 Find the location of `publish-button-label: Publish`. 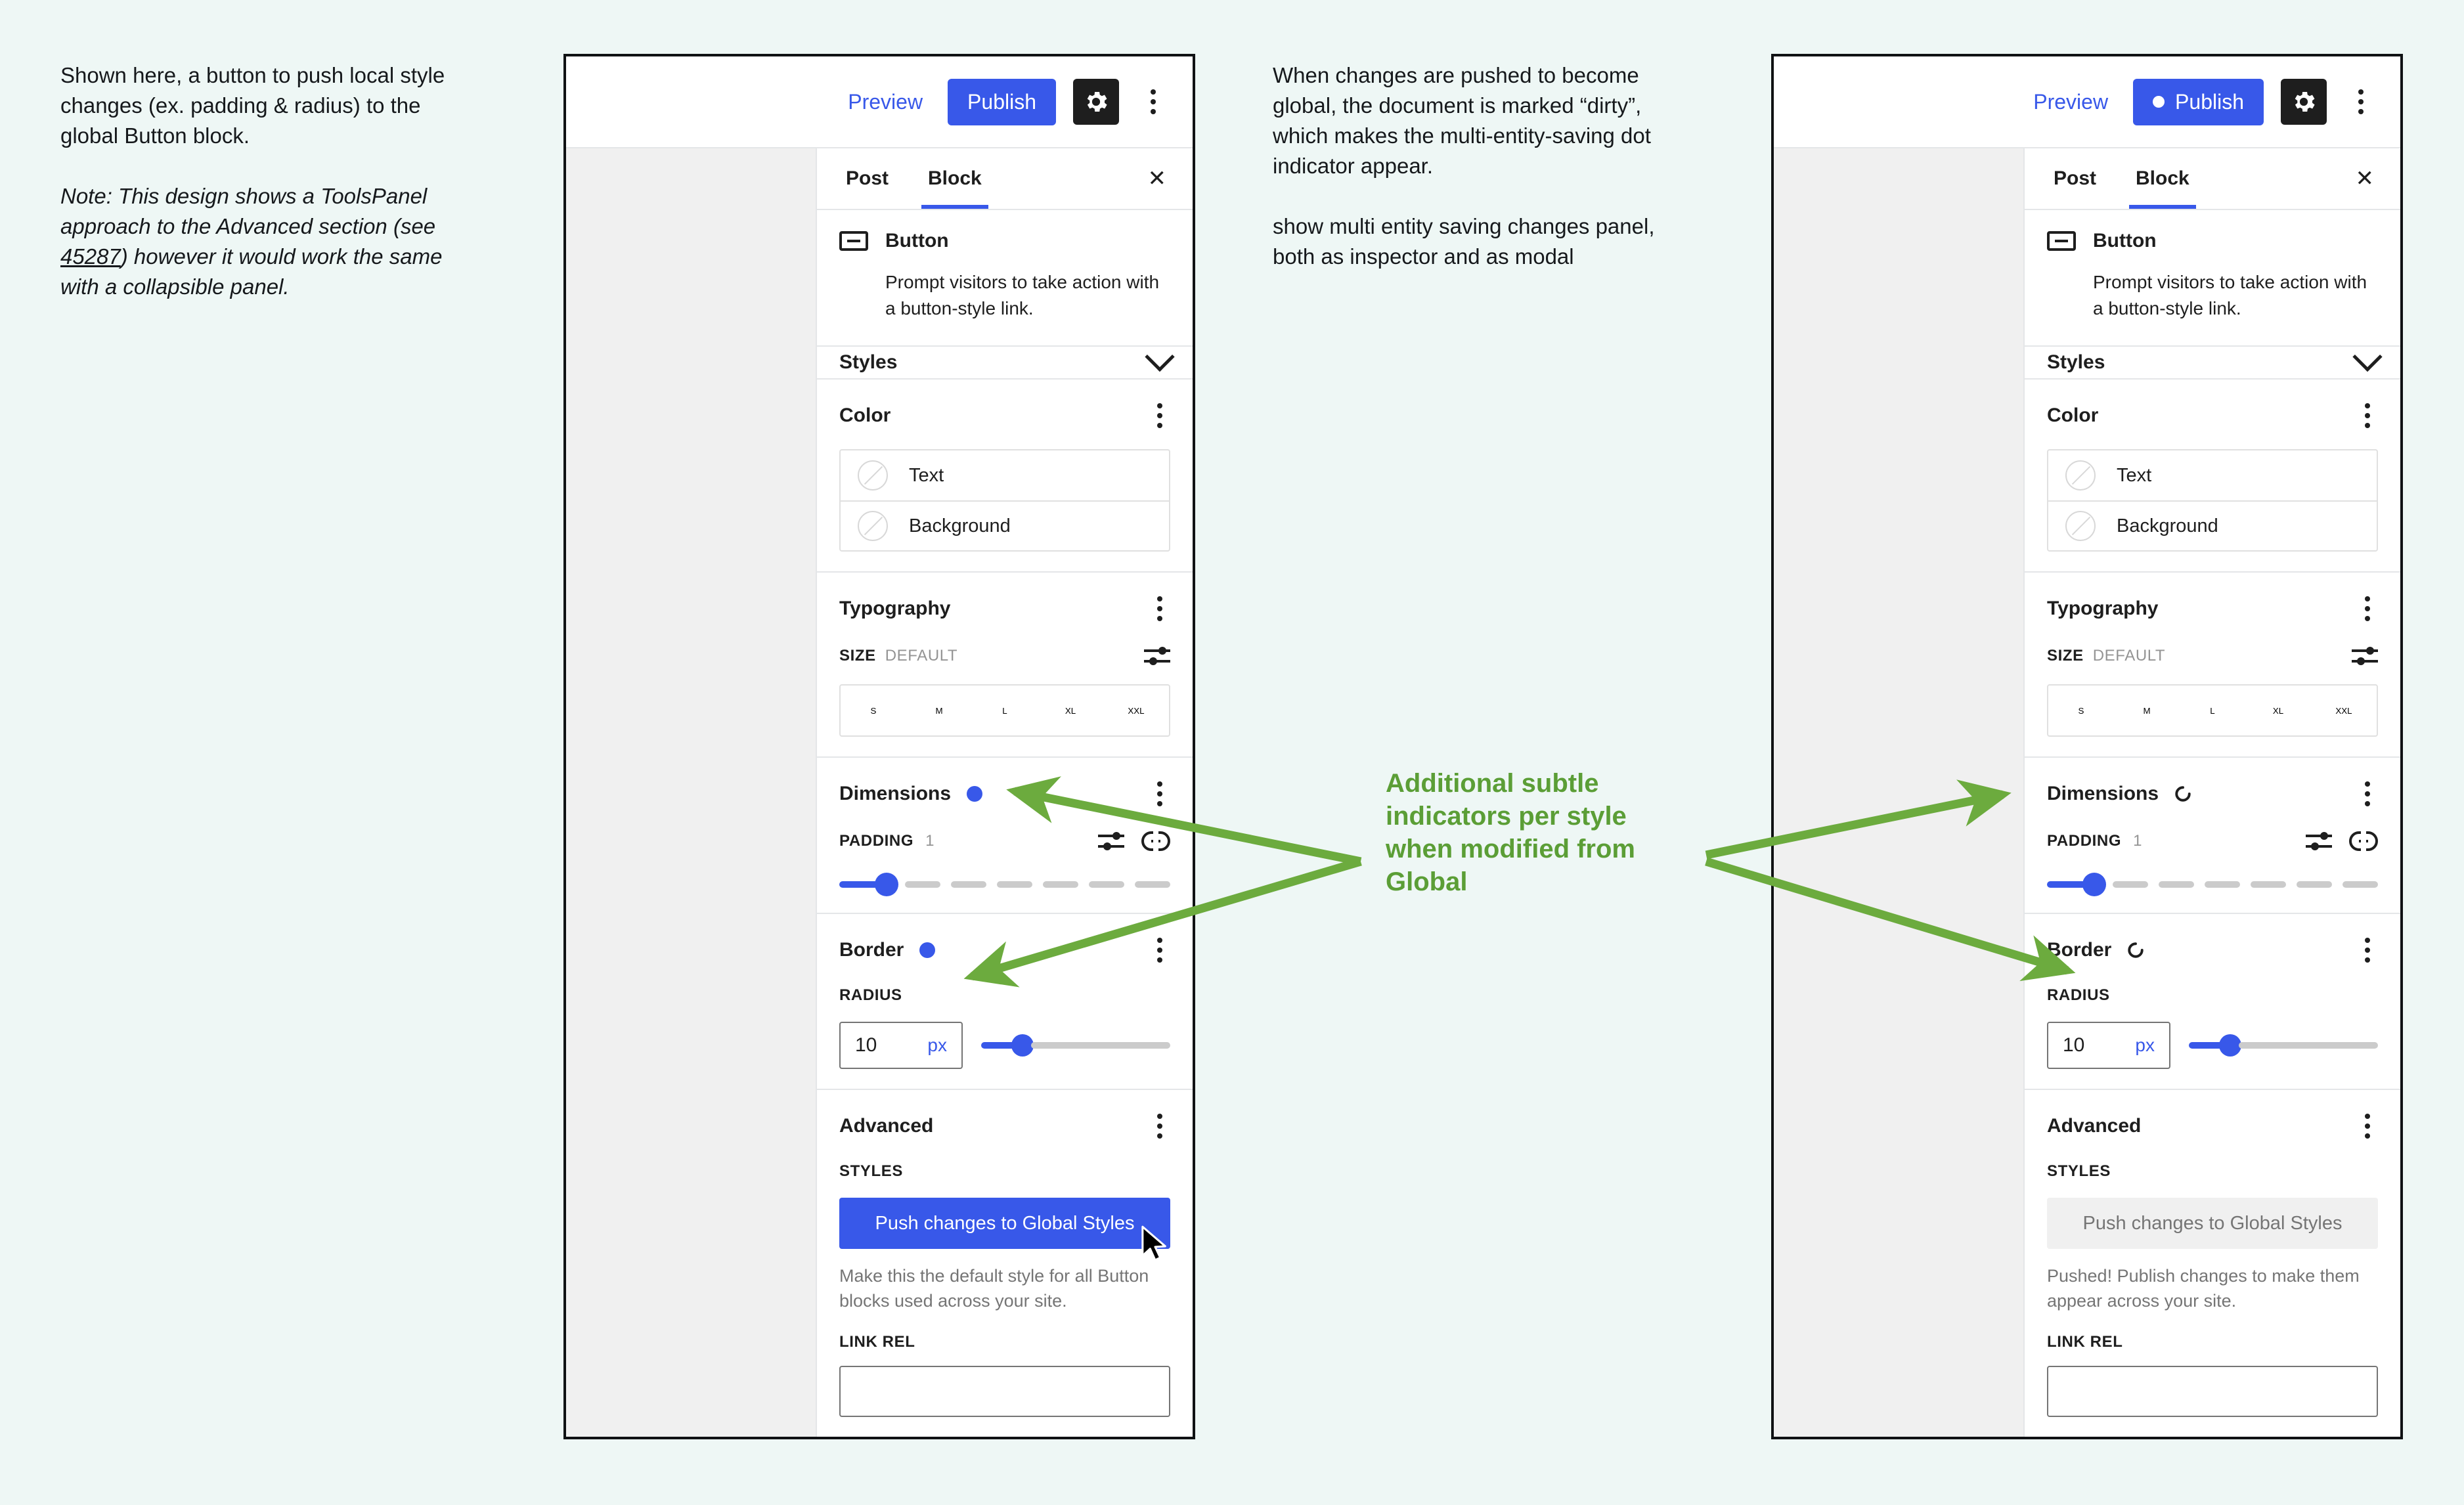

publish-button-label: Publish is located at coordinates (2209, 101).